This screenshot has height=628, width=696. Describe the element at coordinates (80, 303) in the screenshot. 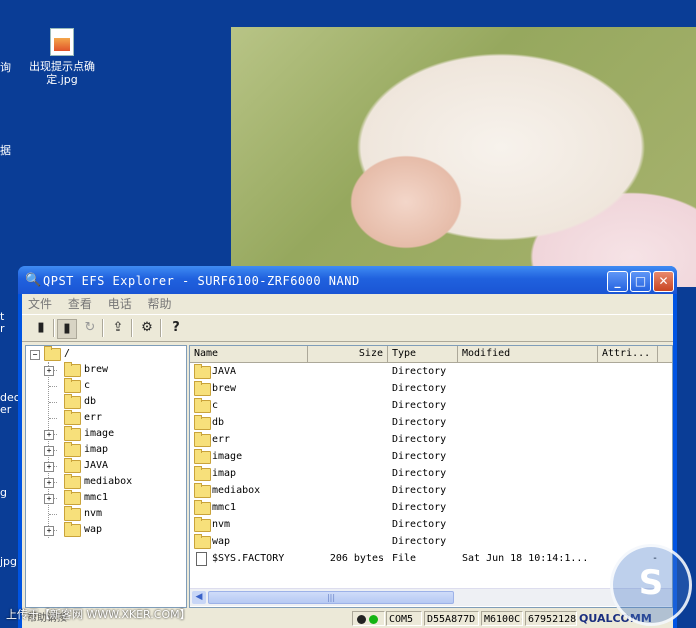

I see `menu-view: 查看` at that location.